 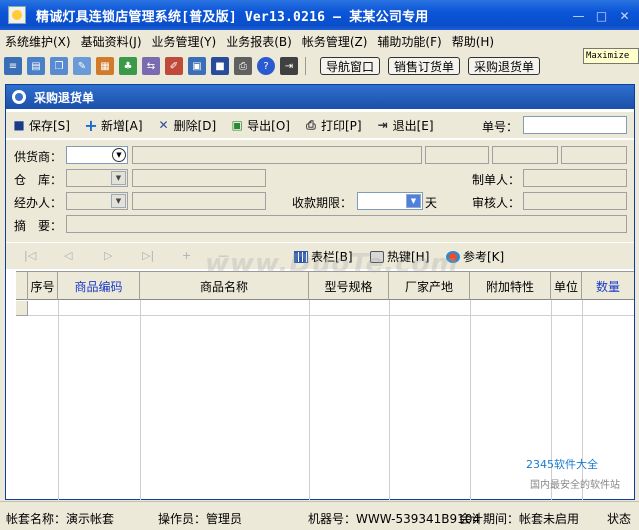 I want to click on delete-button: ✕ 删除[D], so click(x=187, y=125).